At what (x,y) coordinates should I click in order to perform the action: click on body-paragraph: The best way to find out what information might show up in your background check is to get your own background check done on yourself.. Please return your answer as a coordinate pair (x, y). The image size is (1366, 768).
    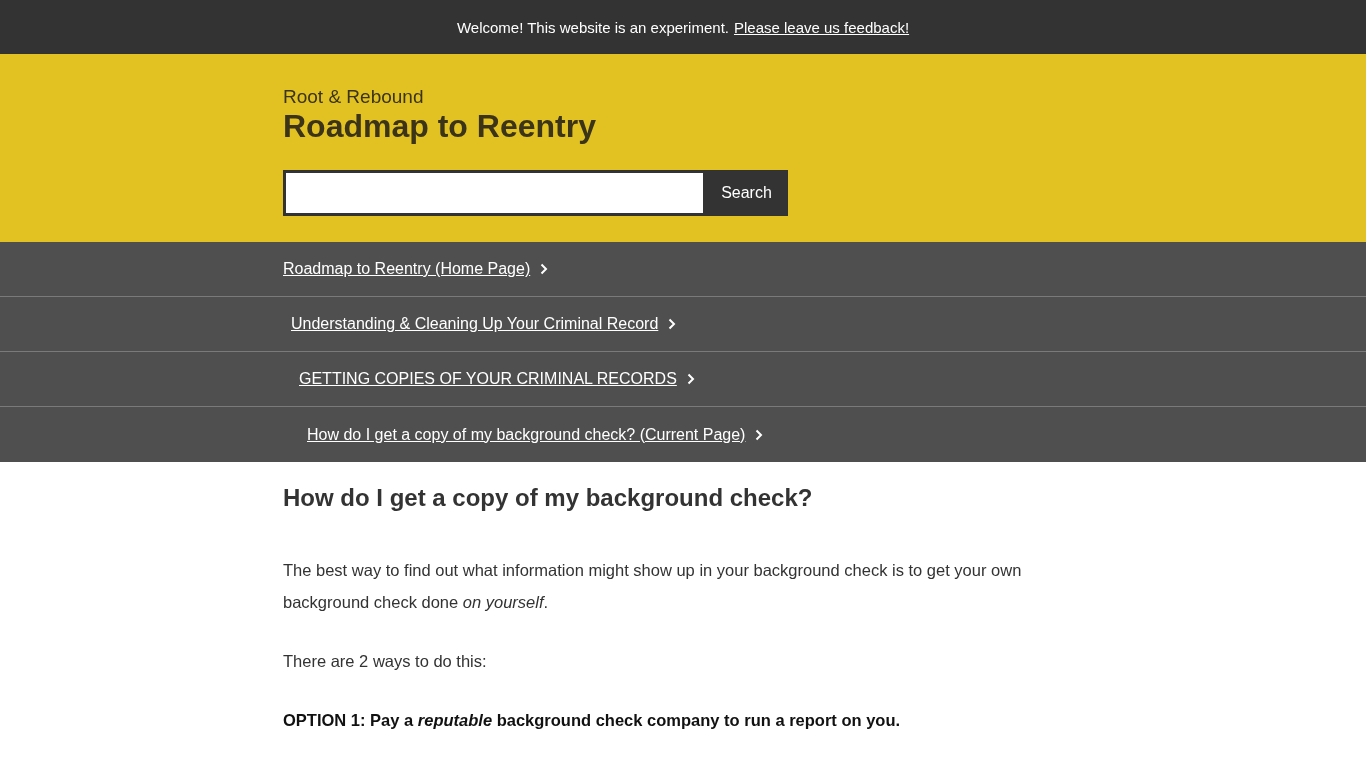
    Looking at the image, I should click on (653, 586).